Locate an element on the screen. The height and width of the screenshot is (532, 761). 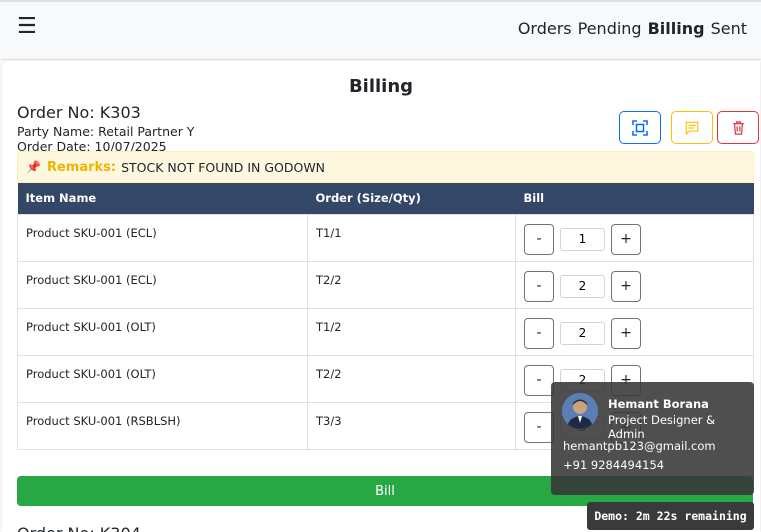
message-icon is located at coordinates (692, 128).